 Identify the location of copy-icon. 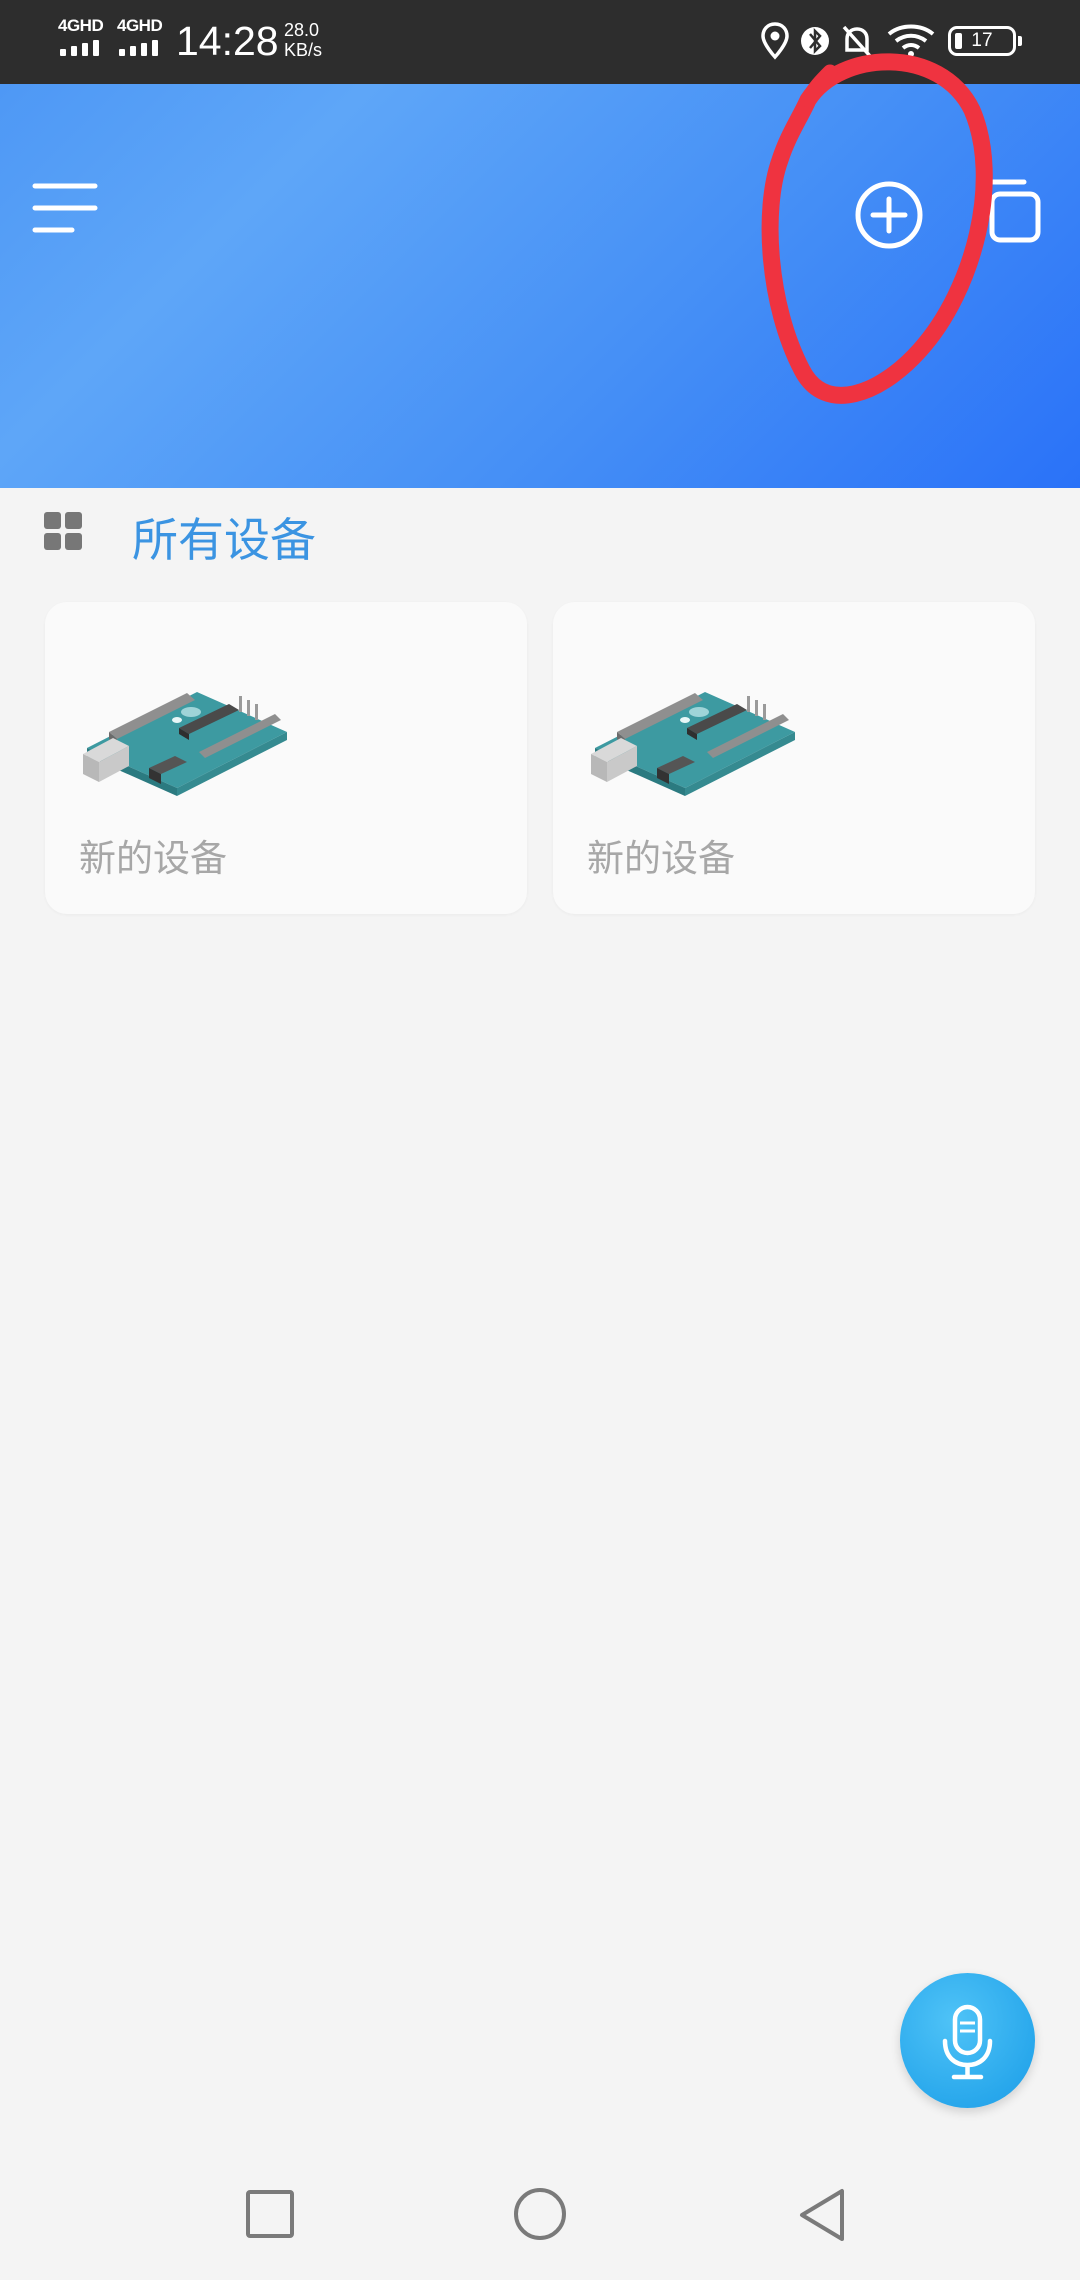
(1009, 211).